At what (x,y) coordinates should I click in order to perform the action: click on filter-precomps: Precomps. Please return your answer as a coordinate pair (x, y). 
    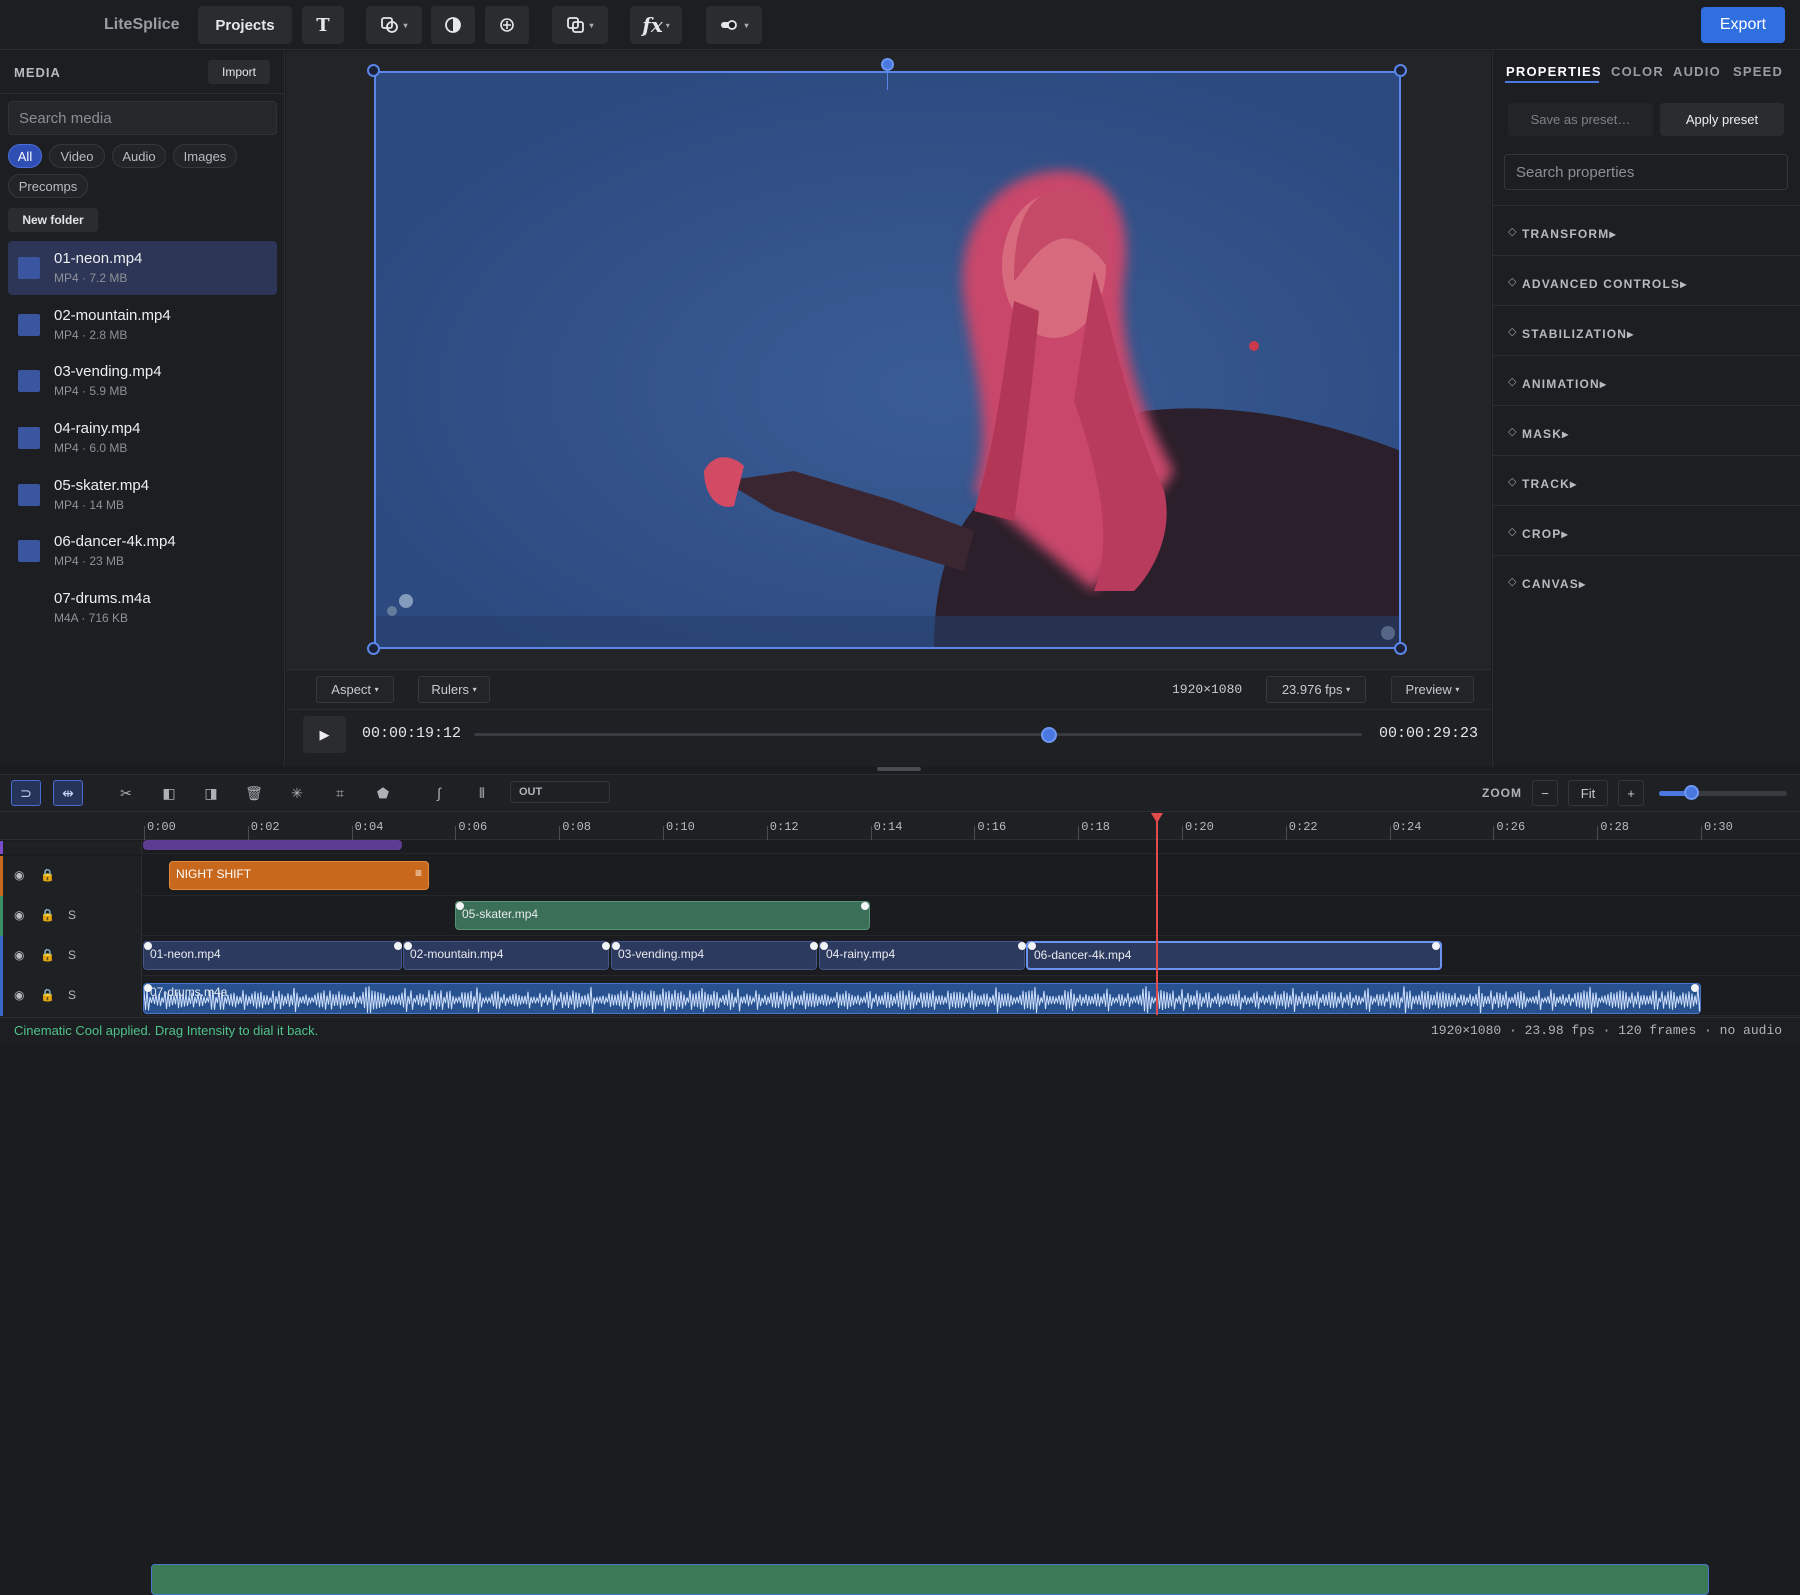
    Looking at the image, I should click on (48, 186).